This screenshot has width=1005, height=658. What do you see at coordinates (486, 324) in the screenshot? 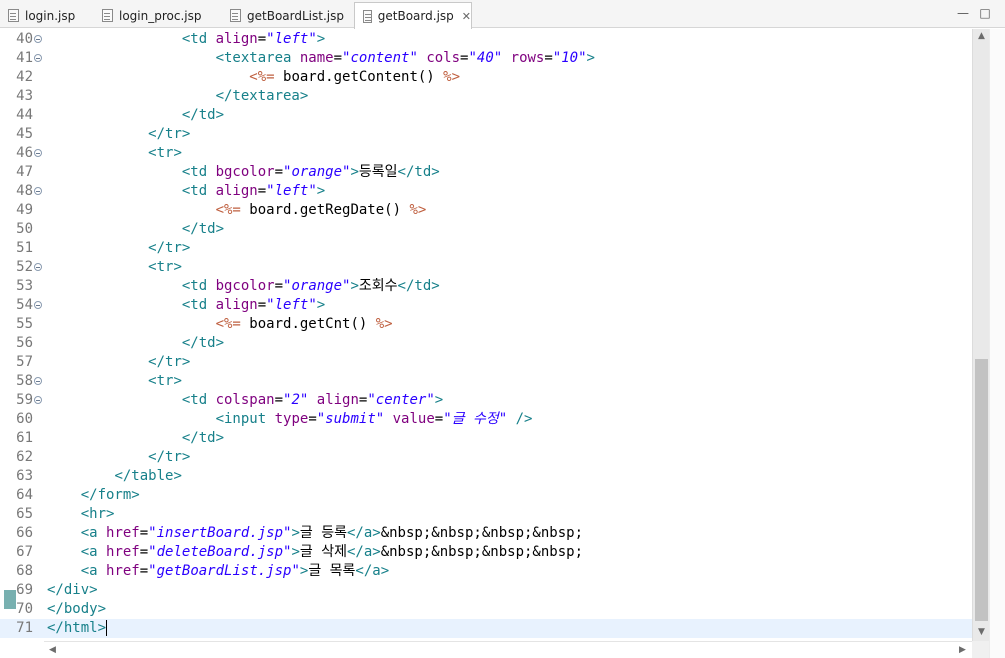
I see `code-line: 55 <%= board.getCnt() %>` at bounding box center [486, 324].